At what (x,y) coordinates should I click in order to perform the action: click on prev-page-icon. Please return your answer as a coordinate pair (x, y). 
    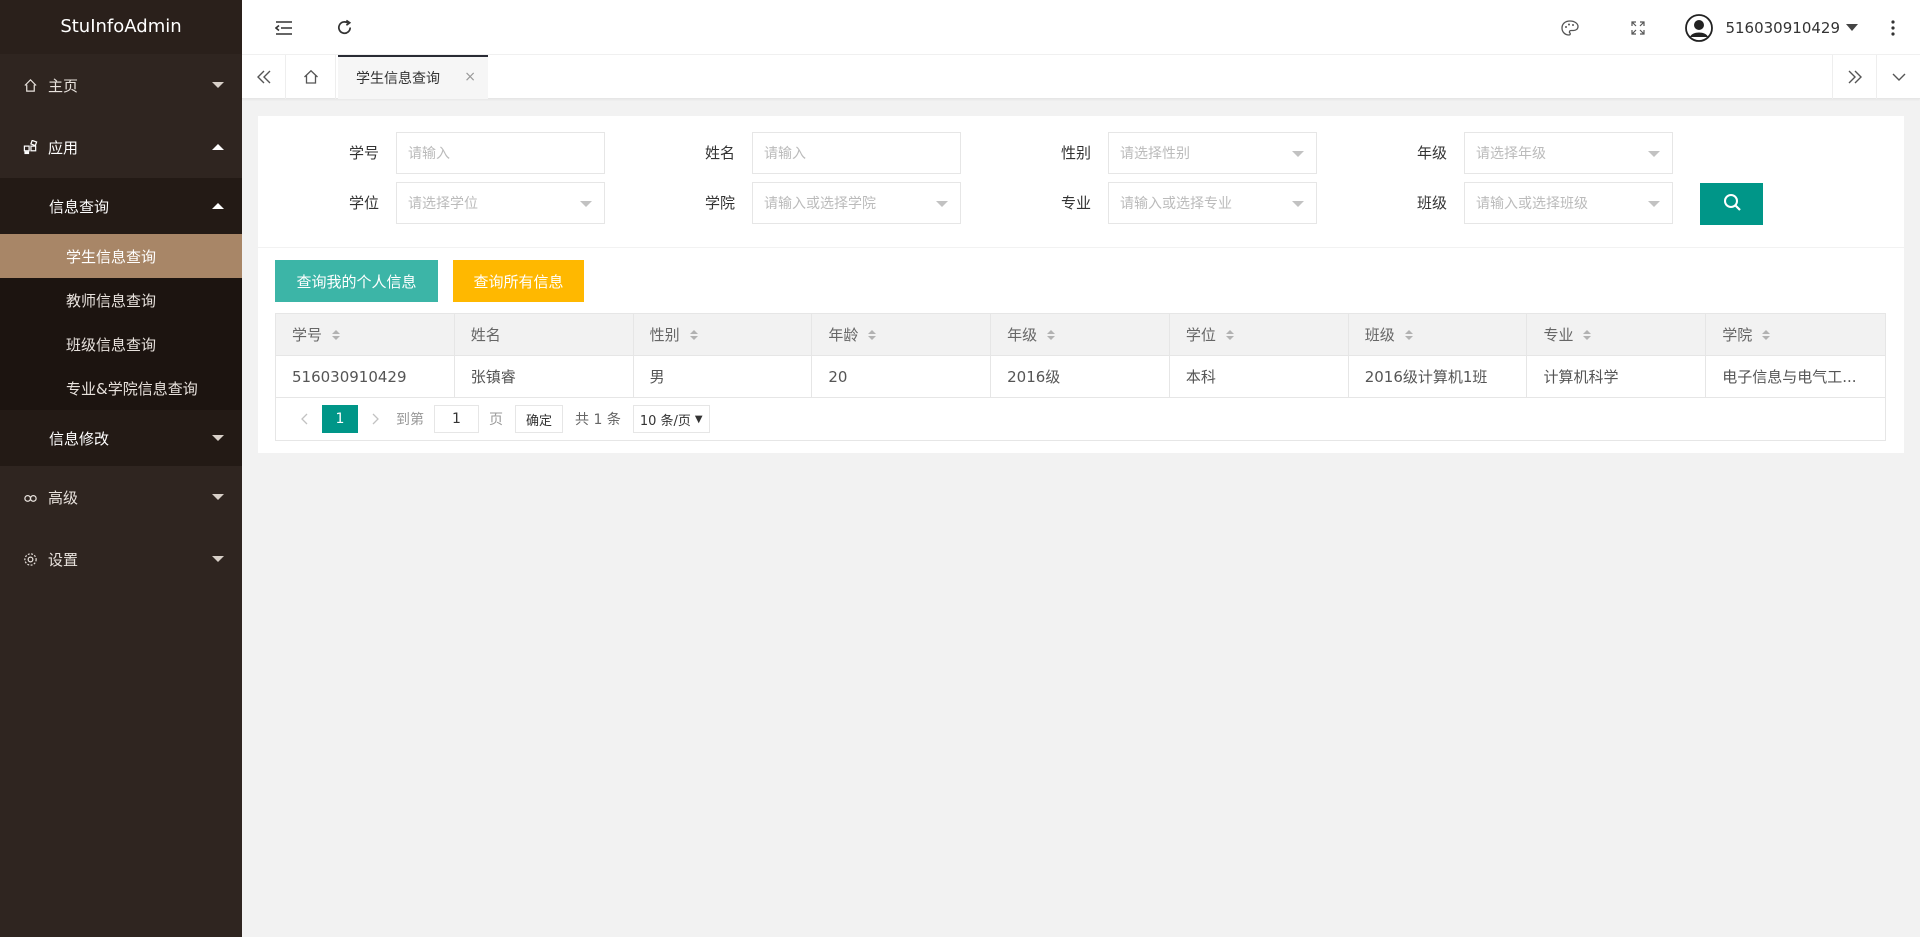
    Looking at the image, I should click on (304, 419).